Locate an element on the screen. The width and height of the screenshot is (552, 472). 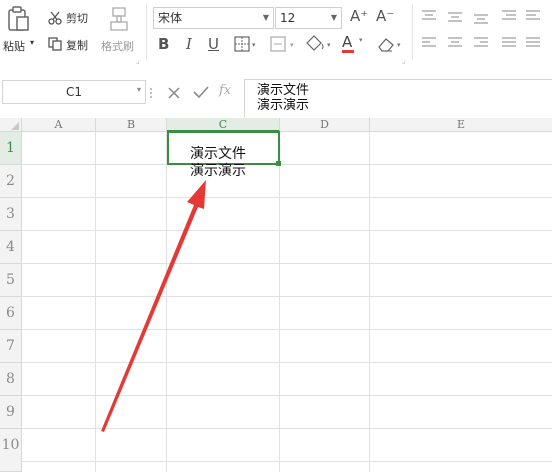
annotation-arrow is located at coordinates (153, 306).